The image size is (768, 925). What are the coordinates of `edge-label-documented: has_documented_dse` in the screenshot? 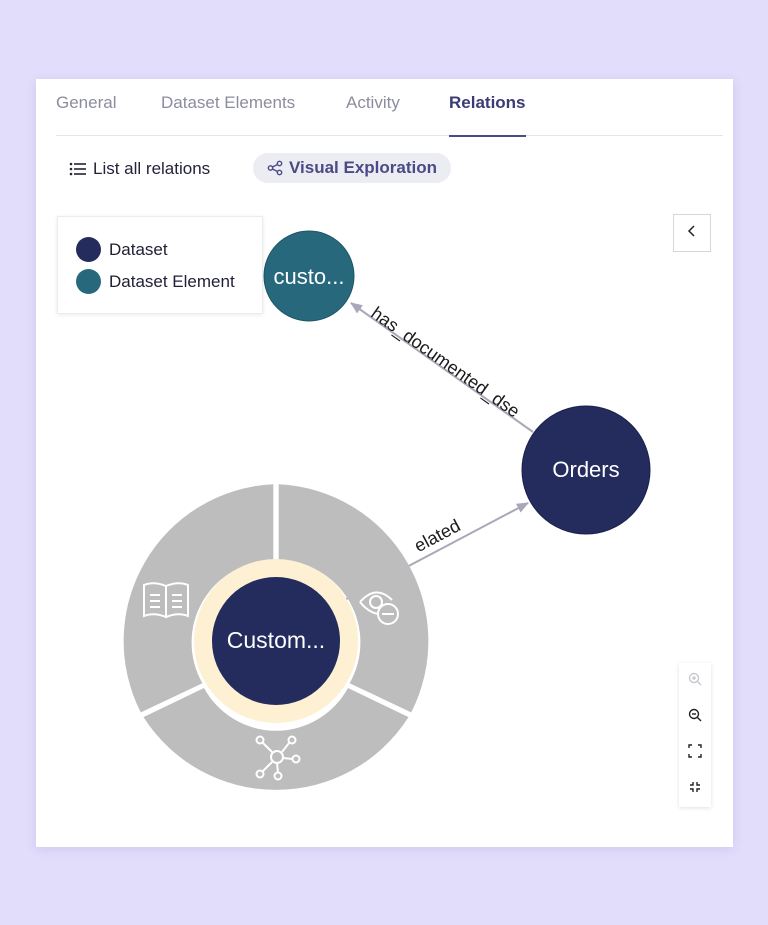 It's located at (445, 363).